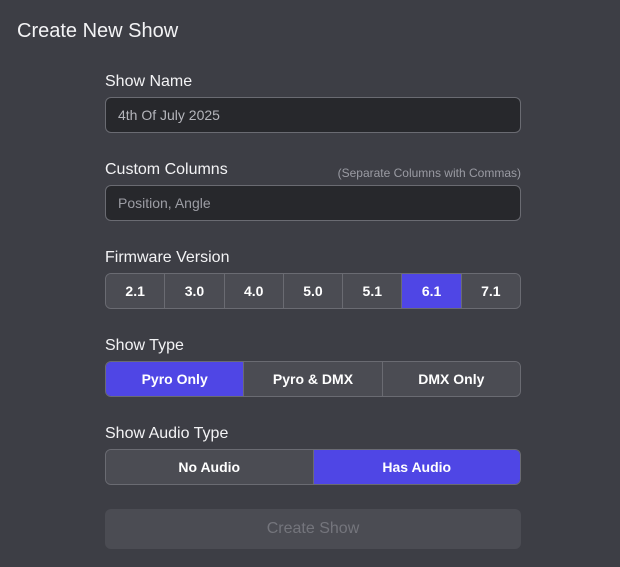  I want to click on firmware-option-2-1: 2.1, so click(136, 291).